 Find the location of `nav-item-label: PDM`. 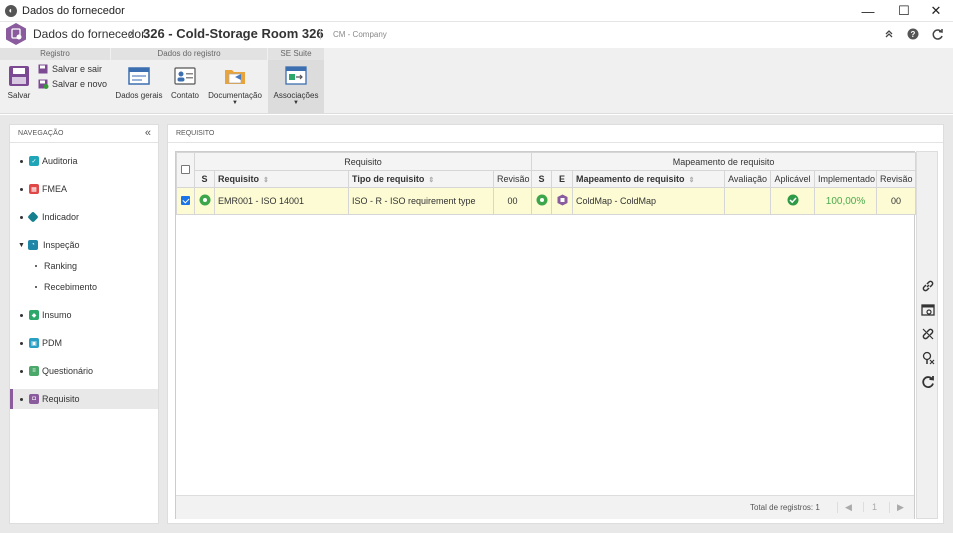

nav-item-label: PDM is located at coordinates (52, 343).